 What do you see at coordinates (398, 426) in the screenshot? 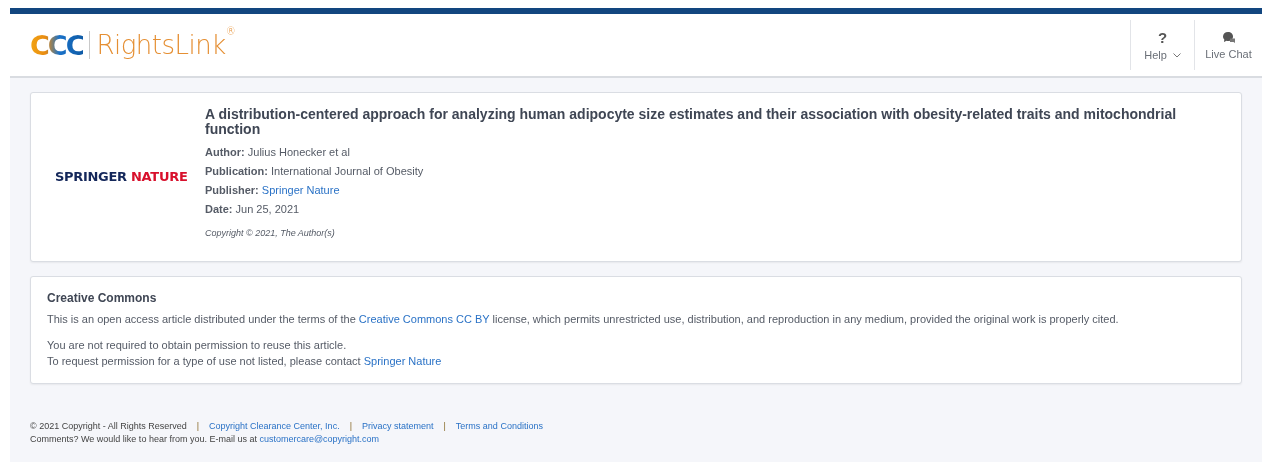
I see `footer-link: Privacy statement` at bounding box center [398, 426].